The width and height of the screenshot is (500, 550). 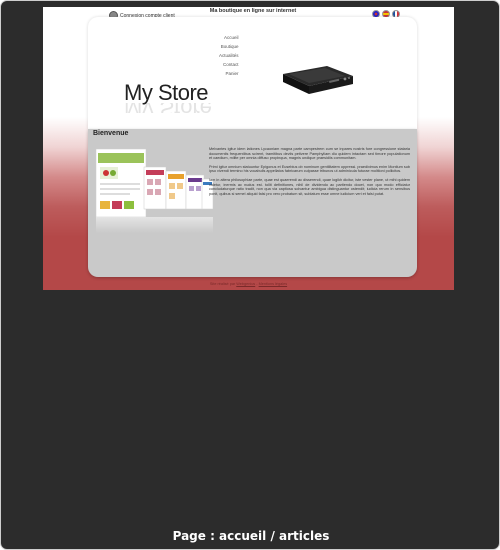 What do you see at coordinates (251, 536) in the screenshot?
I see `page-caption: Page : accueil / articles` at bounding box center [251, 536].